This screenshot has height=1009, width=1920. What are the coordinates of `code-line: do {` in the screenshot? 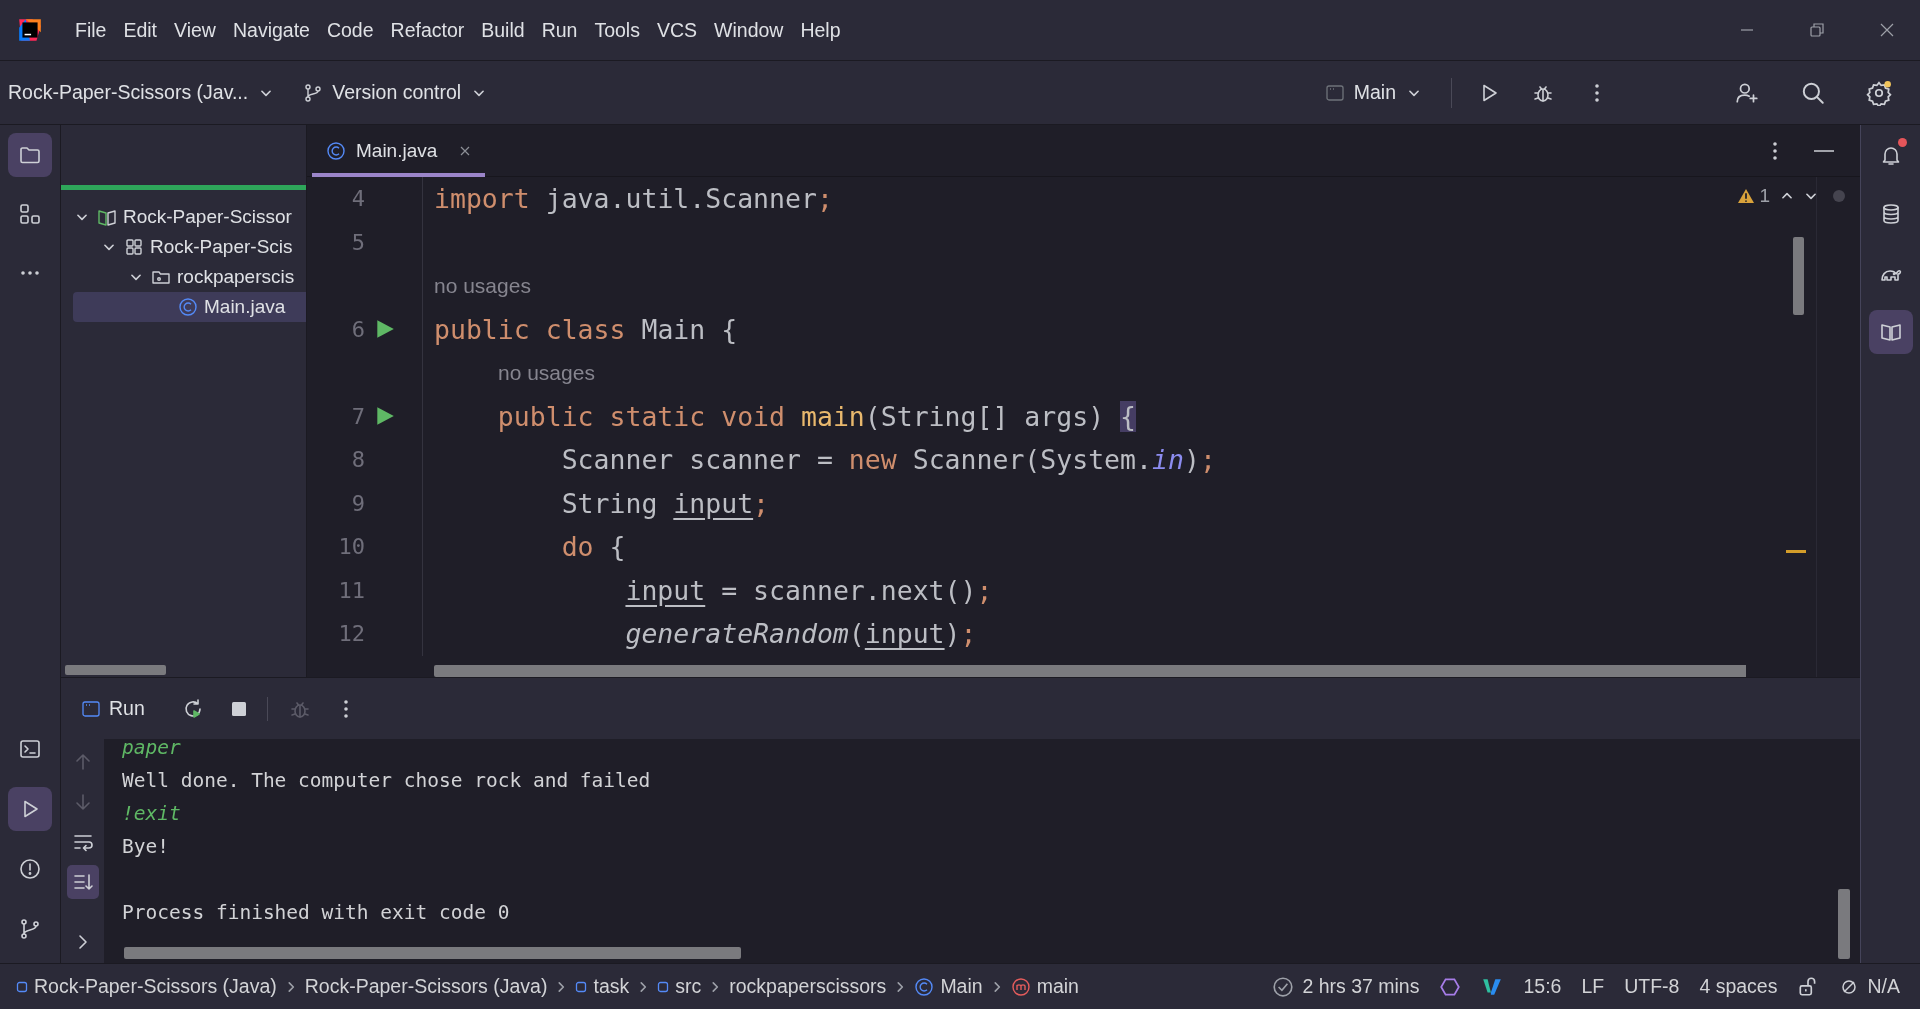 It's located at (593, 547).